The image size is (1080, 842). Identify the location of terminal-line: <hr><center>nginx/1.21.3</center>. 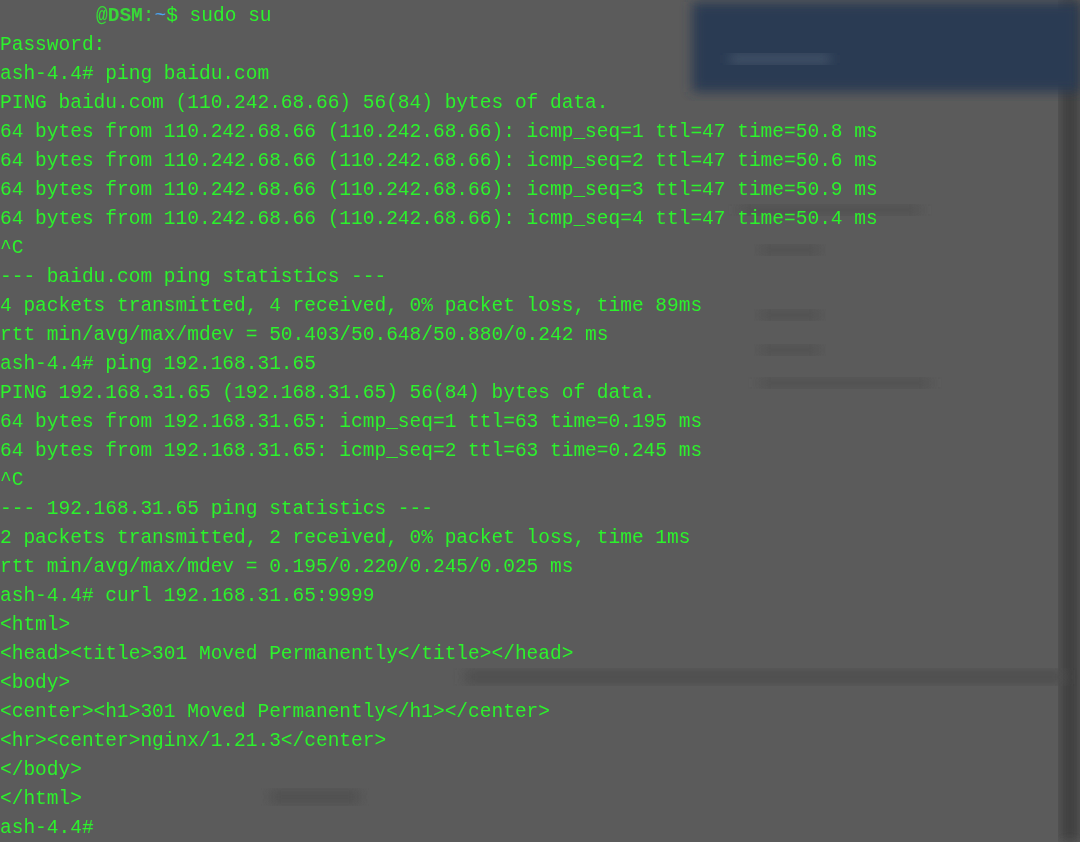
(193, 741).